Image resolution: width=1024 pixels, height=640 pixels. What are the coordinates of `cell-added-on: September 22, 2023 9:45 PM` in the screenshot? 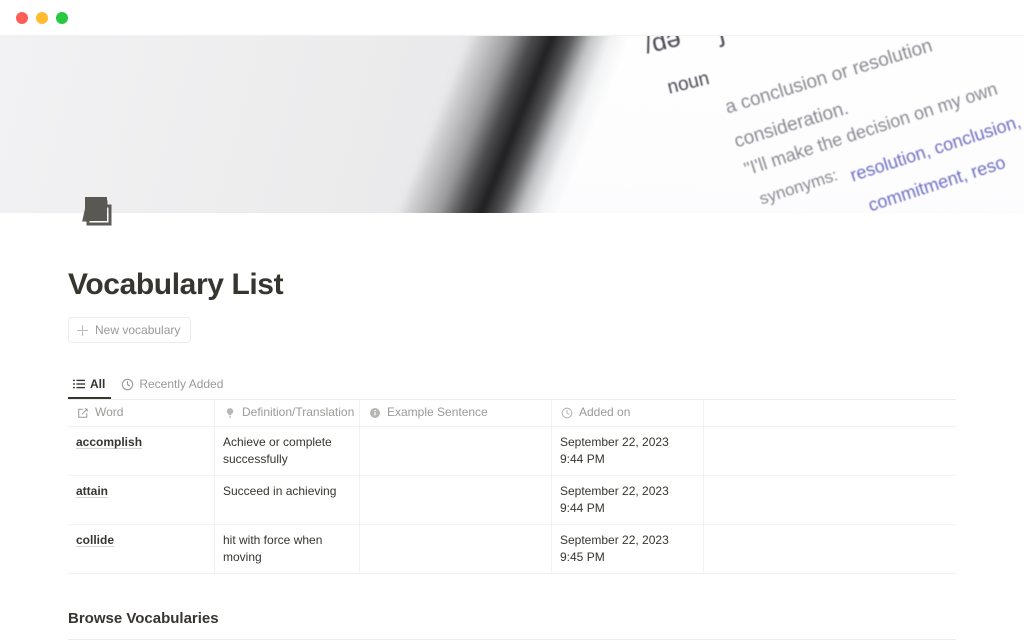 It's located at (628, 549).